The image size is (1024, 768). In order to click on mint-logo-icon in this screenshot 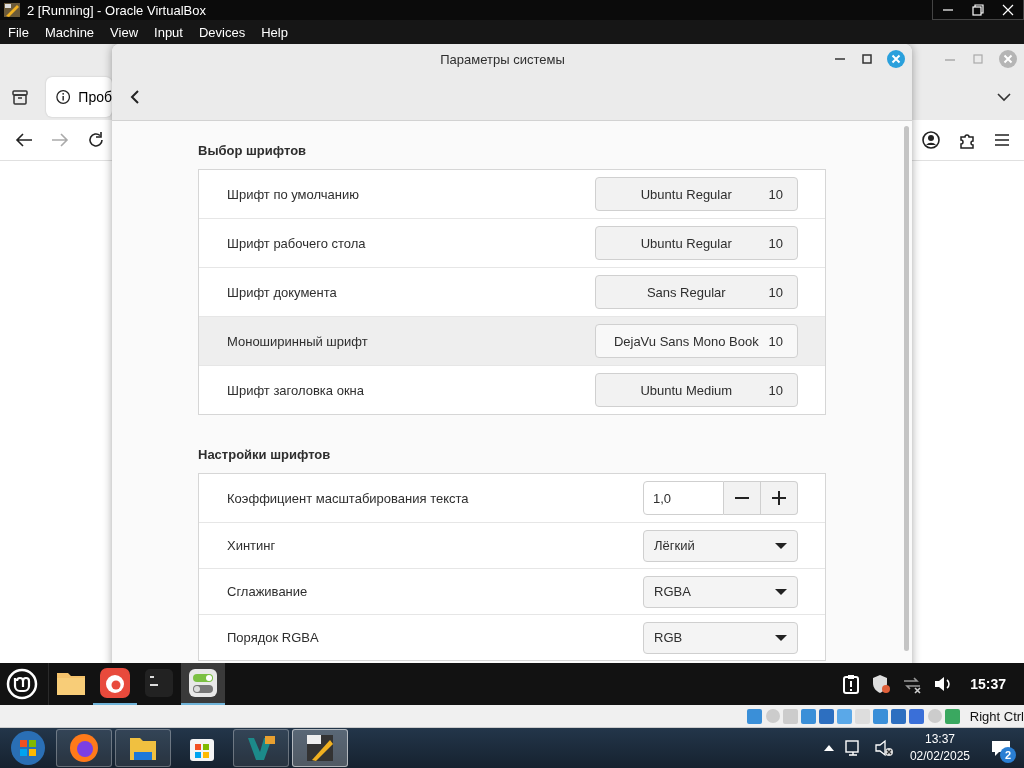, I will do `click(22, 684)`.